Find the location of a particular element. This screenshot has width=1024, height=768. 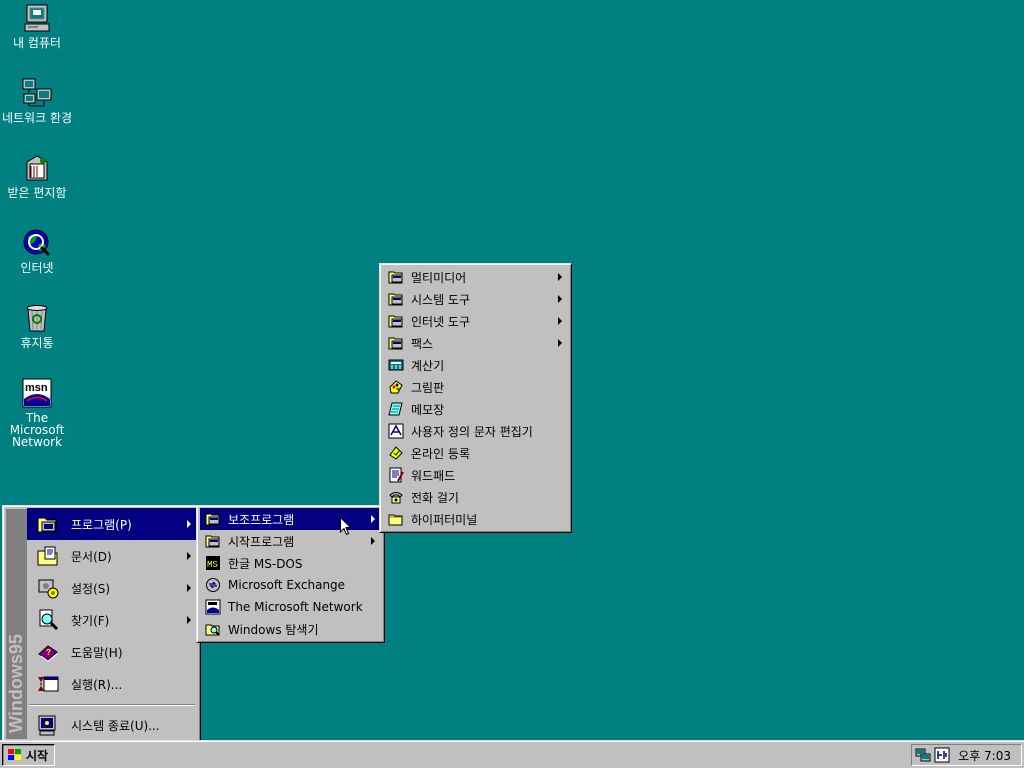

taskbar-clock: 오후 7:03 is located at coordinates (984, 755).